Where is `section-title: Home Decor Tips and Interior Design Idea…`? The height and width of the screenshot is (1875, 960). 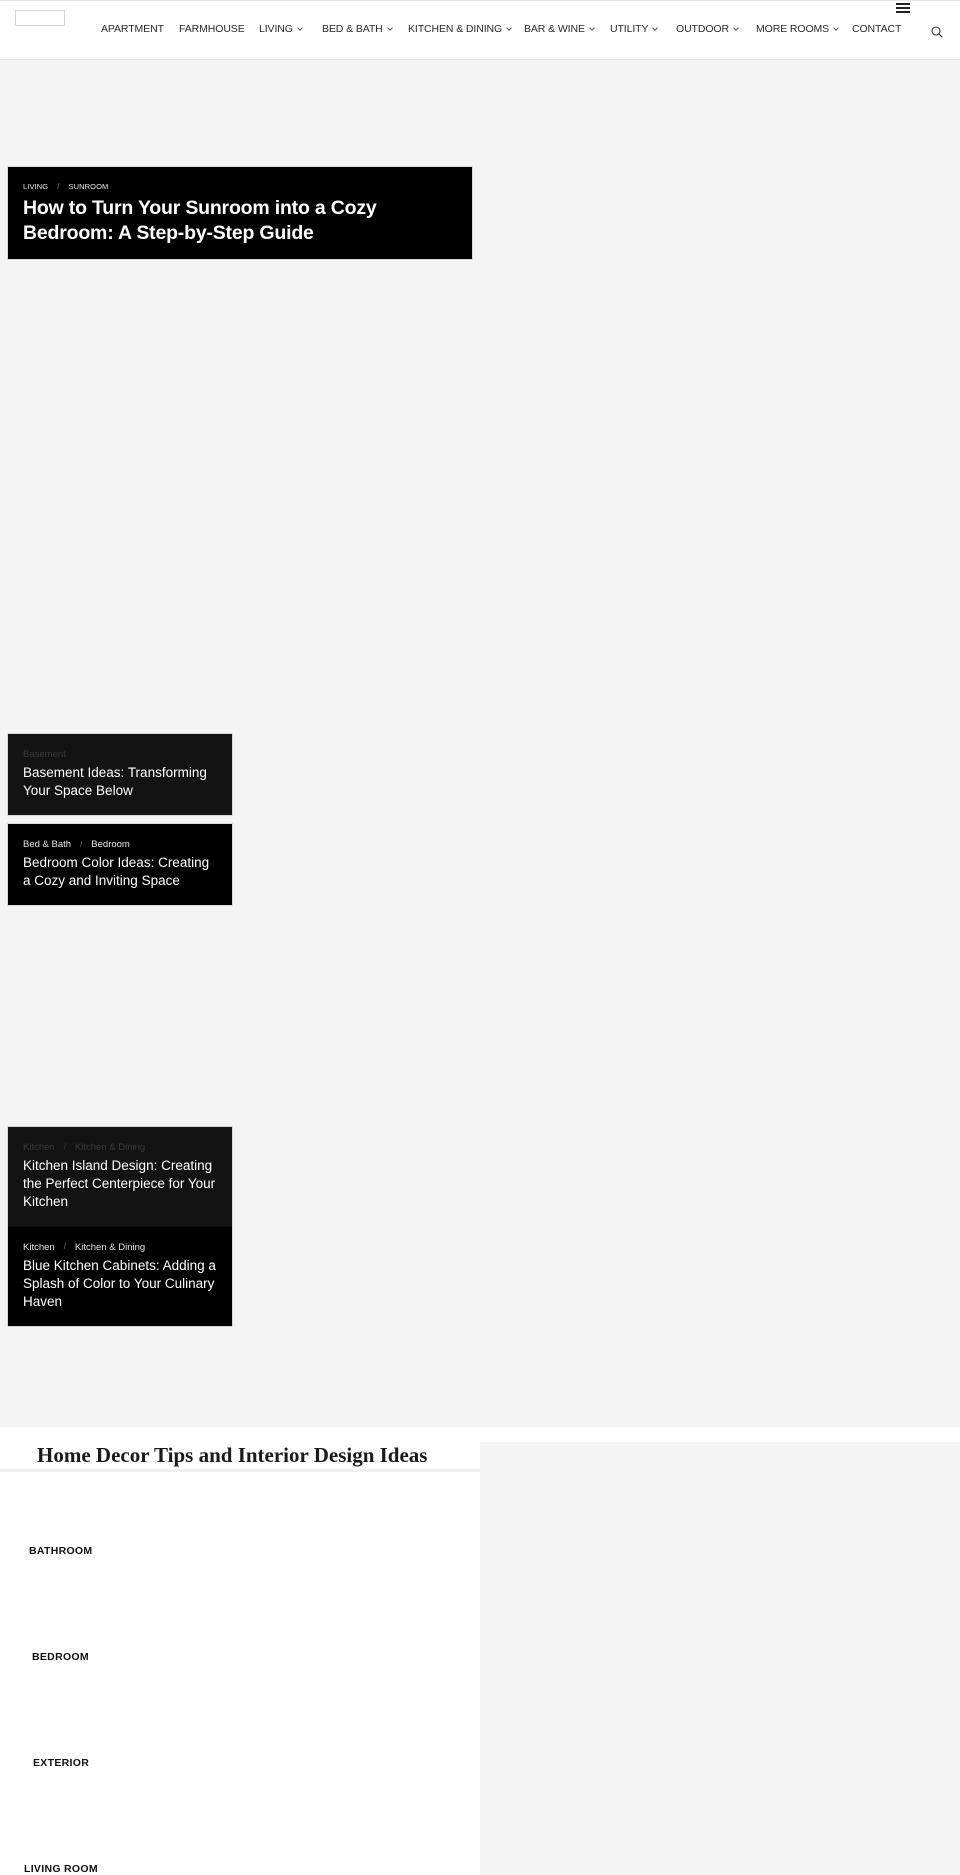
section-title: Home Decor Tips and Interior Design Idea… is located at coordinates (232, 1455).